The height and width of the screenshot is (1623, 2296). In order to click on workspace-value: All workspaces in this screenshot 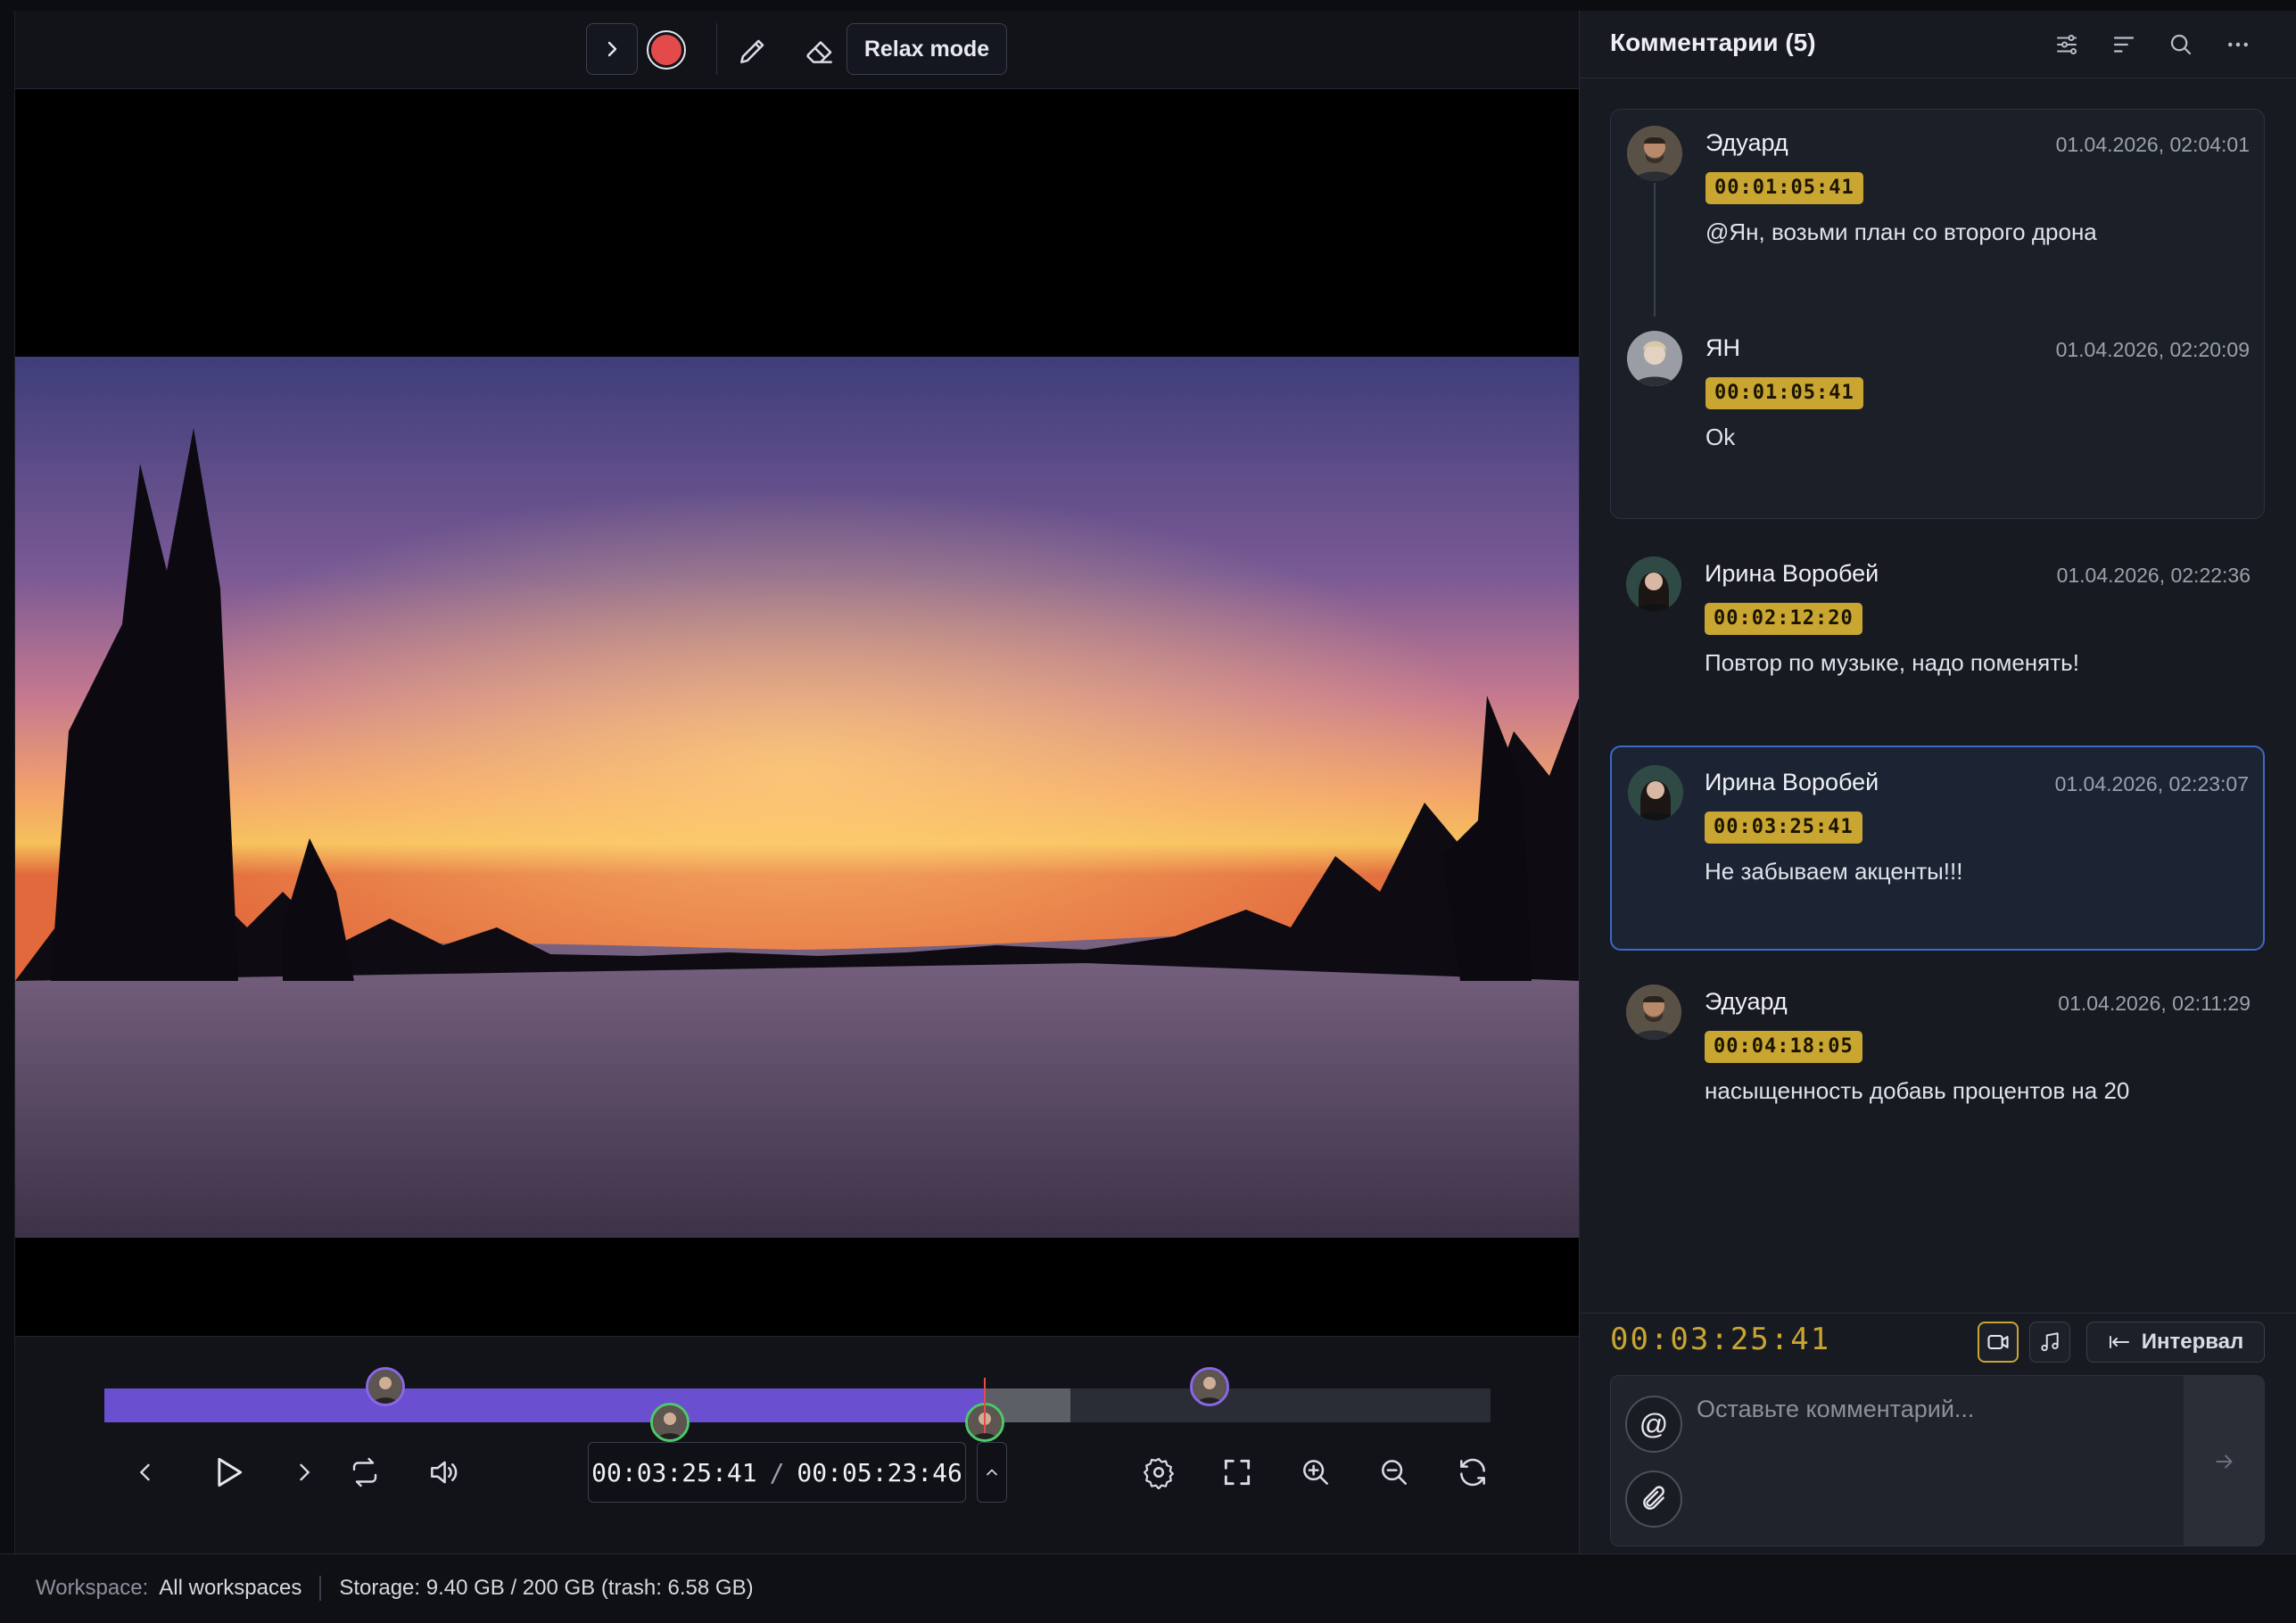, I will do `click(230, 1589)`.